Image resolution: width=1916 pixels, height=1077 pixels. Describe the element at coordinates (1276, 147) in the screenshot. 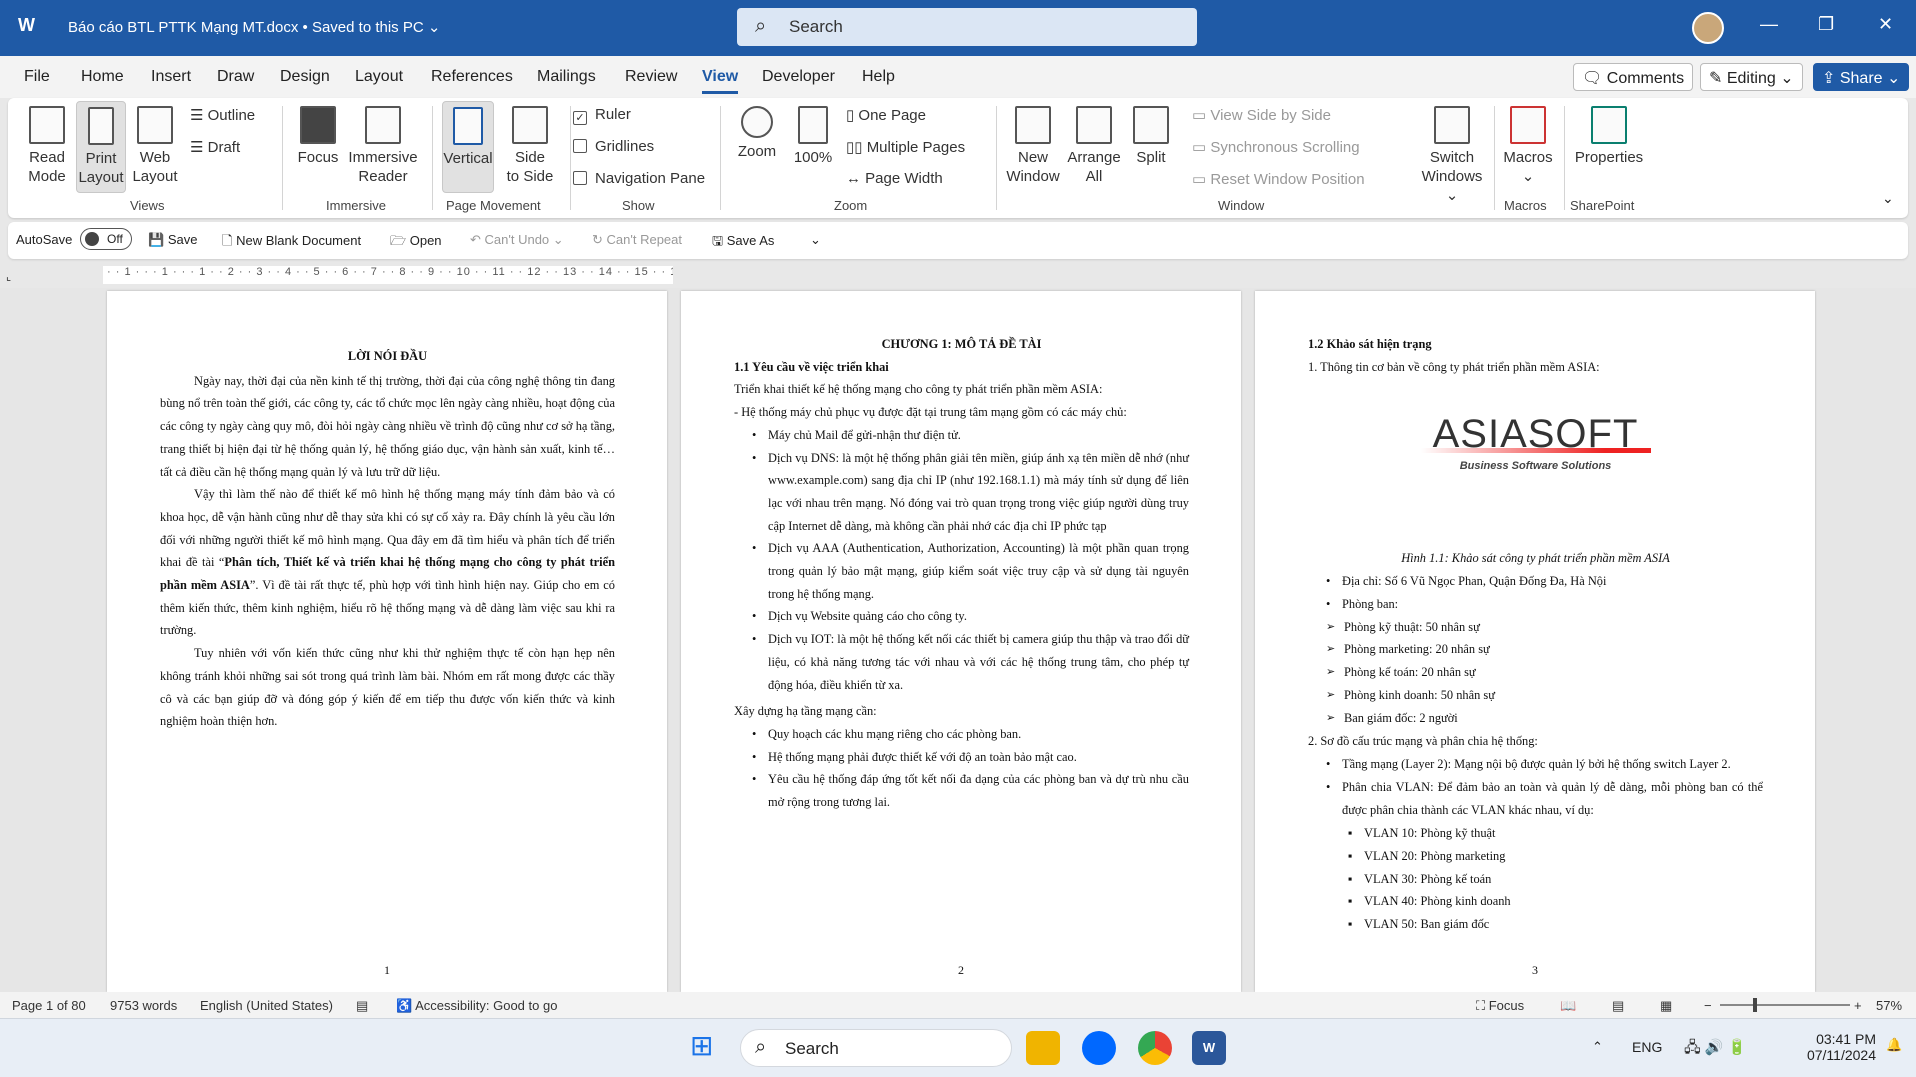

I see `synchronous-scrolling-button: ▭ Synchronous Scrolling` at that location.